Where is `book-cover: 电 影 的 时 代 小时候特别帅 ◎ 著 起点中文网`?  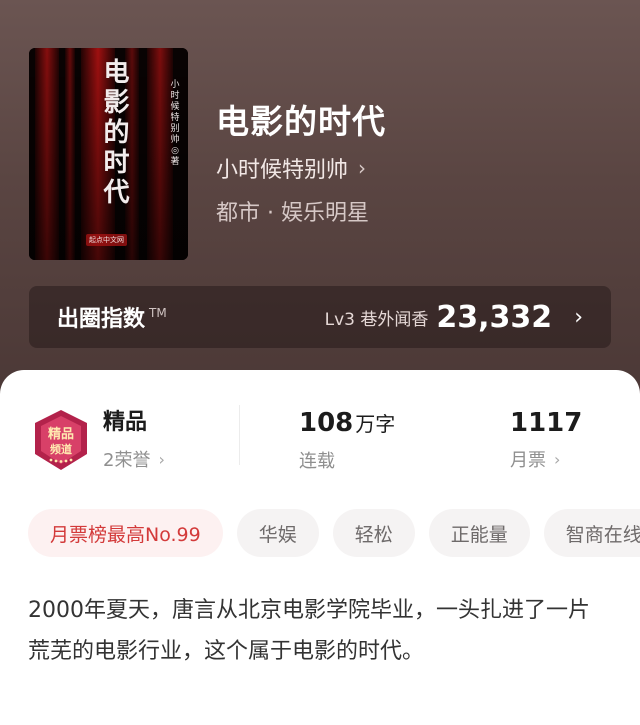
book-cover: 电 影 的 时 代 小时候特别帅 ◎ 著 起点中文网 is located at coordinates (108, 154).